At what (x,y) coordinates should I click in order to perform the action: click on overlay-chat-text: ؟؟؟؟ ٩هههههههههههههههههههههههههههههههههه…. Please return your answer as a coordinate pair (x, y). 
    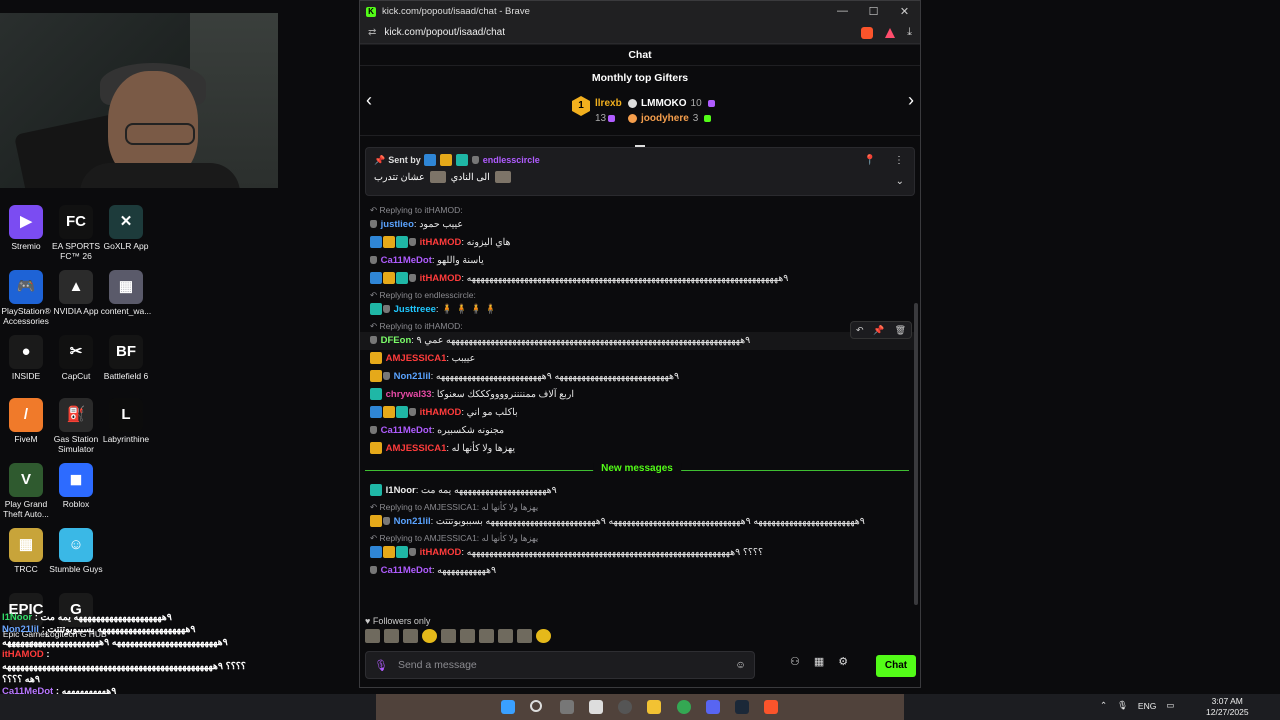
    Looking at the image, I should click on (124, 667).